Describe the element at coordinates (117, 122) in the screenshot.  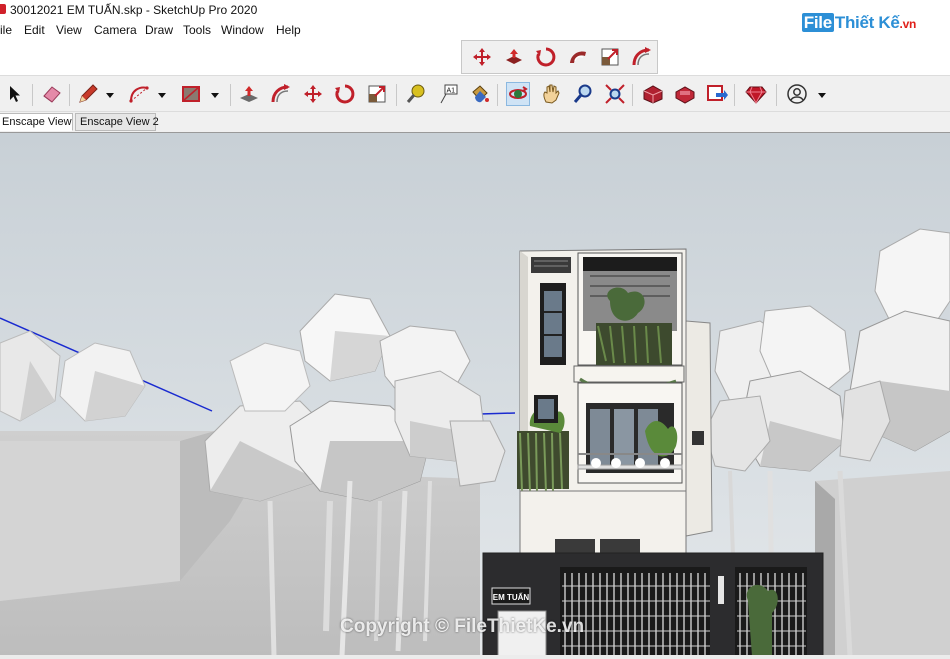
I see `tab-enscape-view-2: Enscape View 2` at that location.